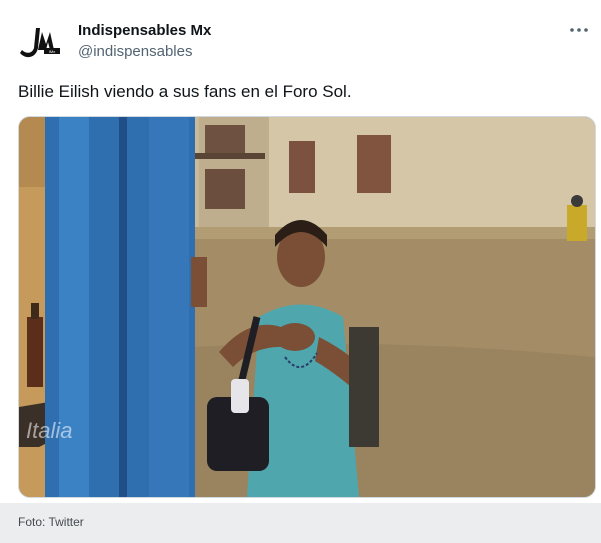 This screenshot has width=601, height=543. What do you see at coordinates (40, 43) in the screenshot?
I see `indispensables-logo: IMx` at bounding box center [40, 43].